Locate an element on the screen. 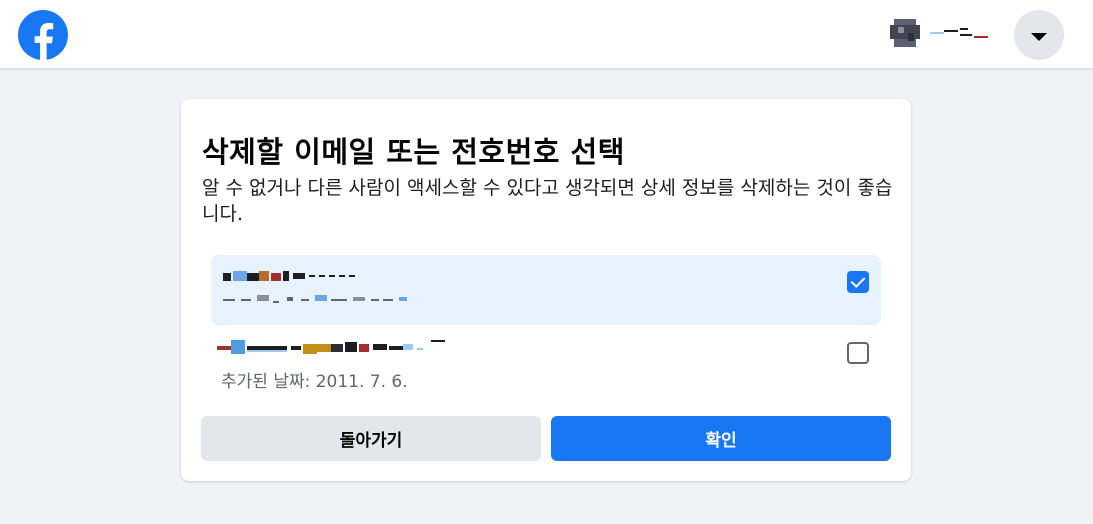  contact-subtext-redacted is located at coordinates (323, 300).